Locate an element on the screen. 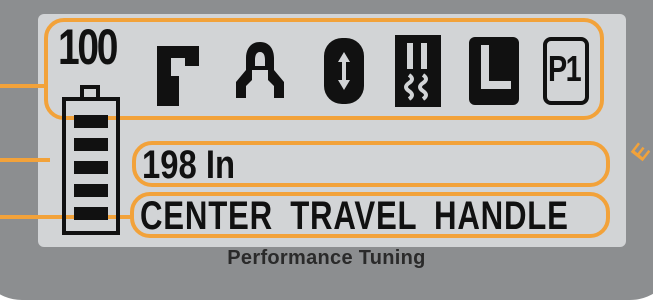 This screenshot has width=653, height=300. rider-icon is located at coordinates (260, 71).